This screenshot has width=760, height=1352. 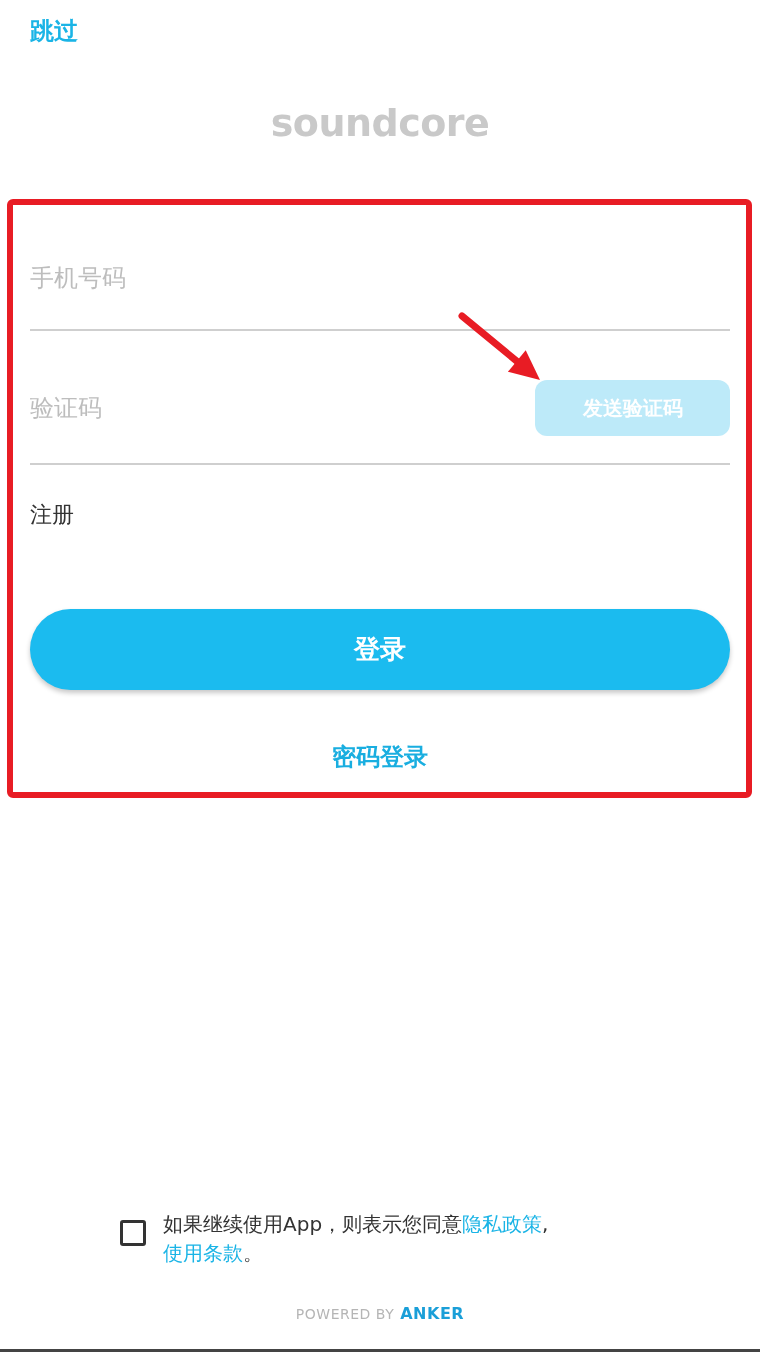 I want to click on agreement-text: 如果继续使用App，则表示您同意隐私政策, 使用条款。, so click(x=356, y=1239).